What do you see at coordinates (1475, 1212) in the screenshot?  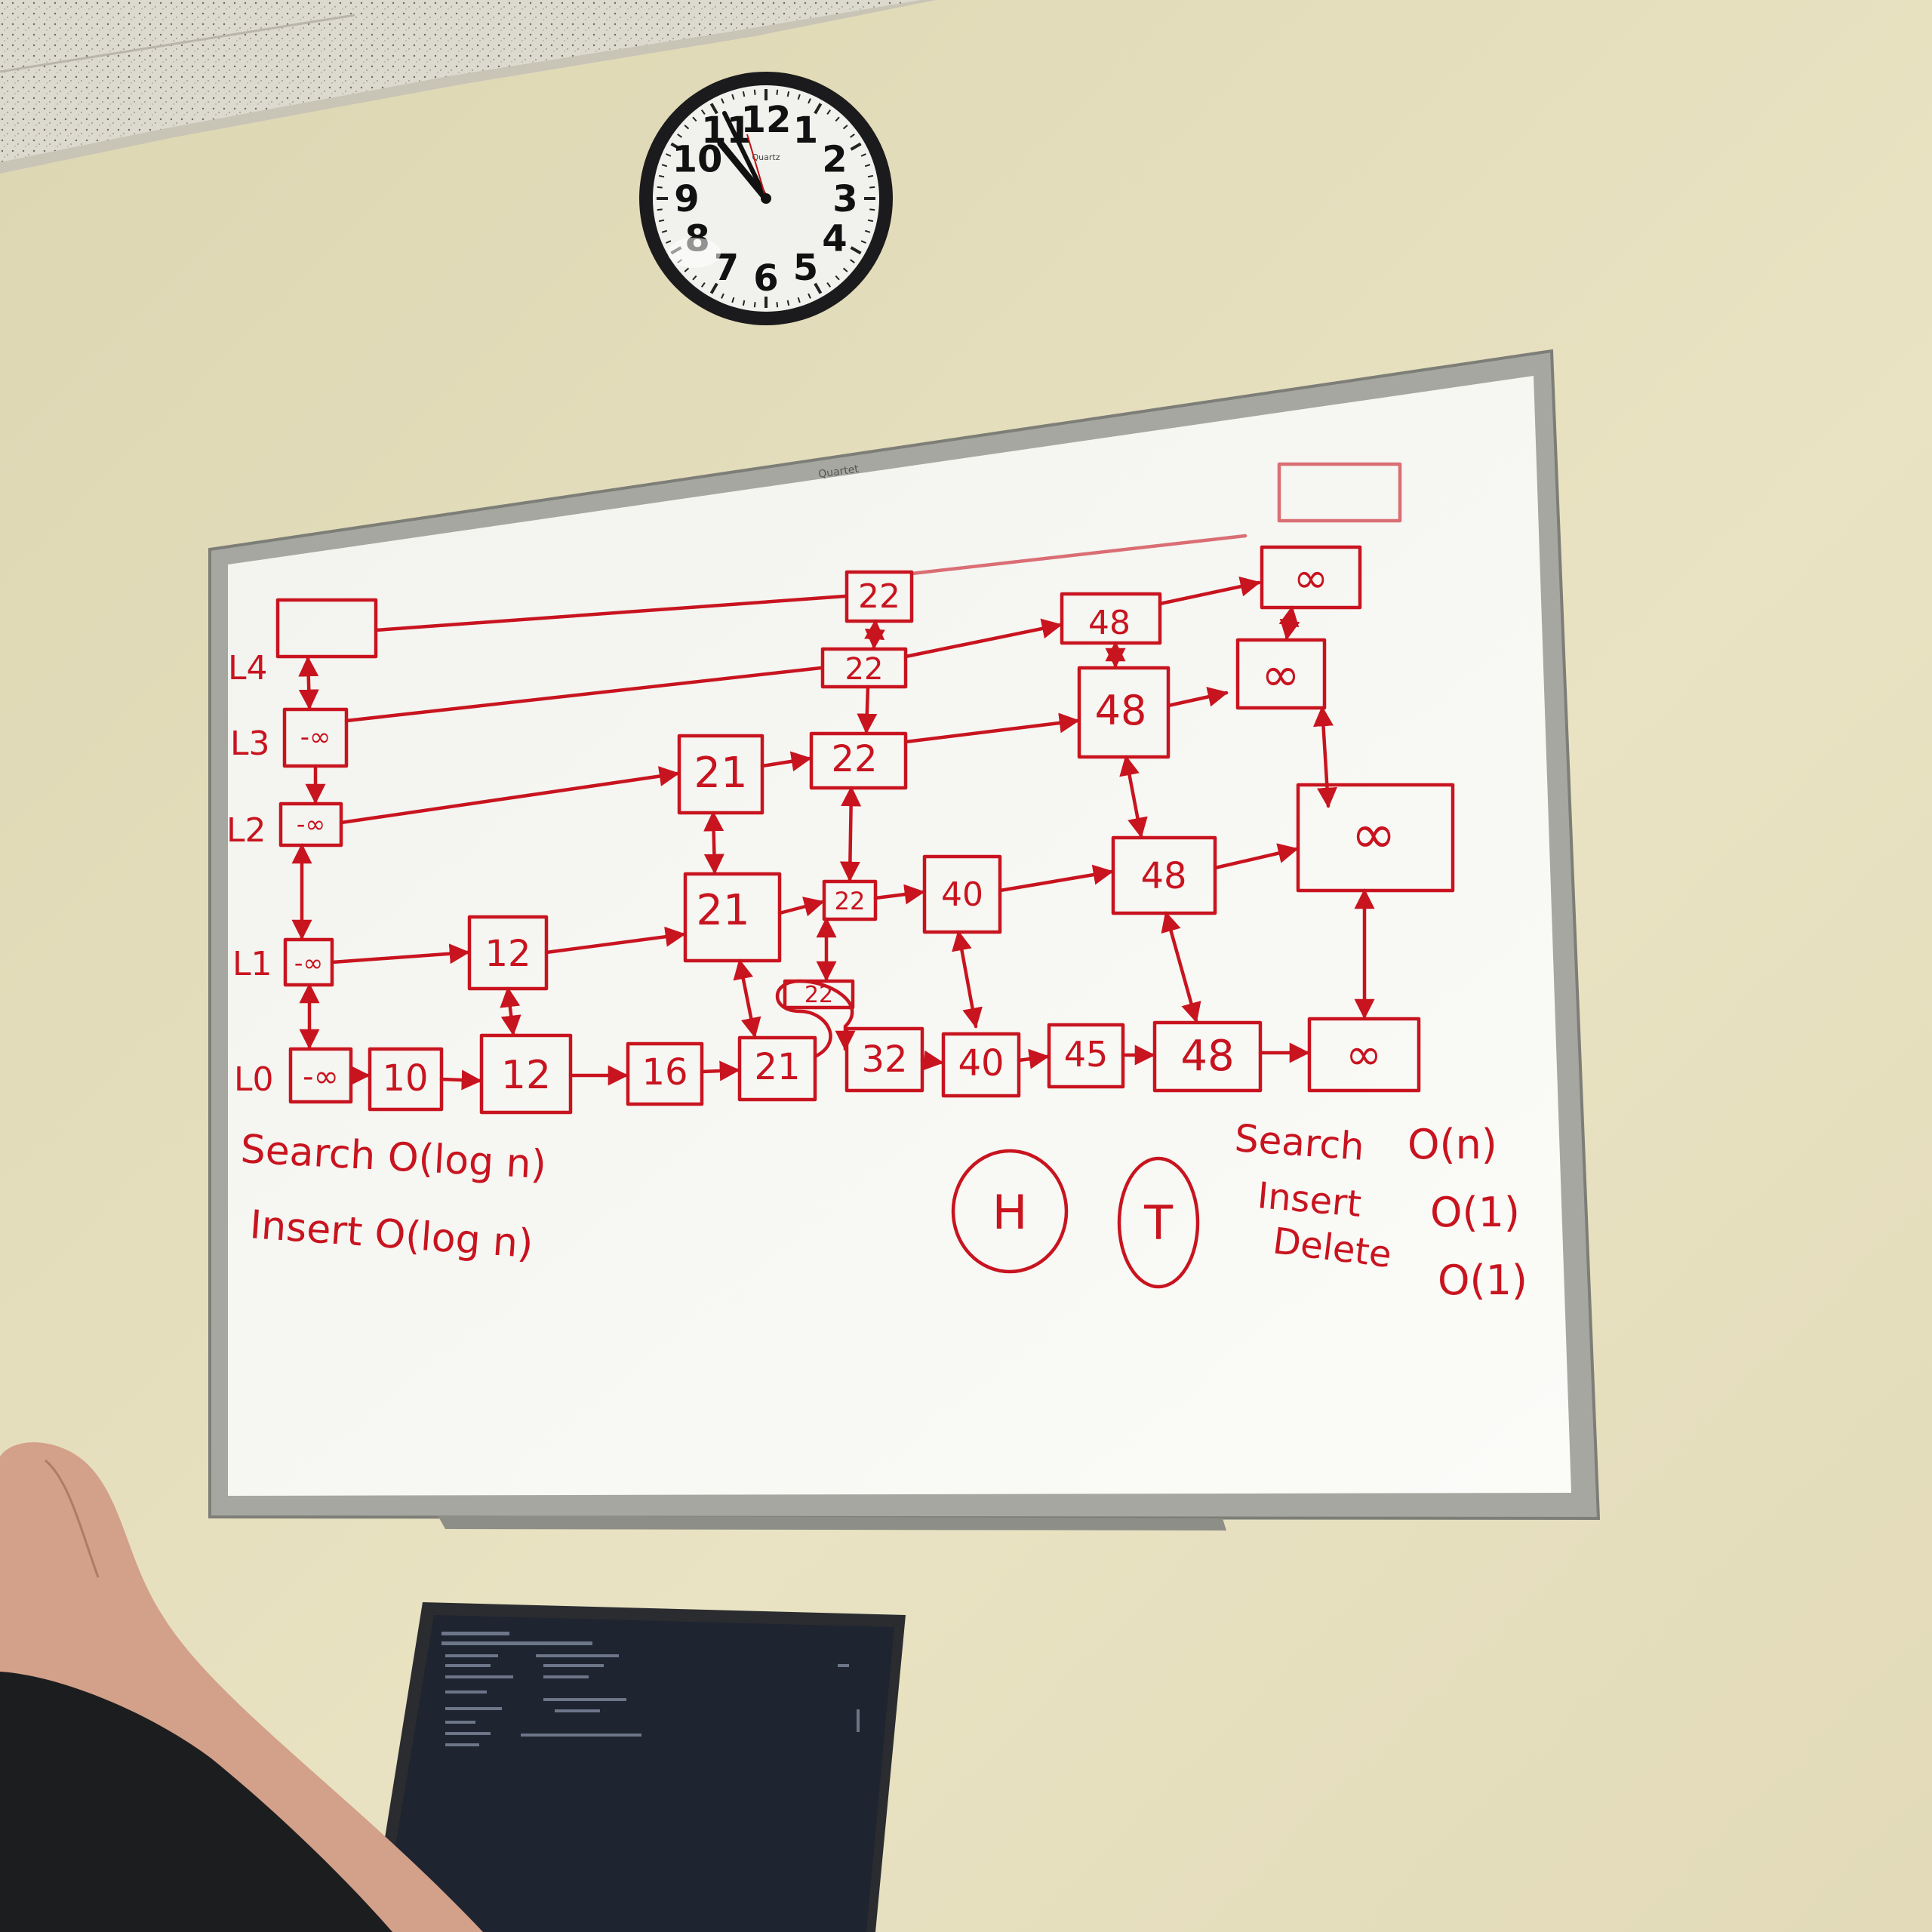 I see `note-insert-cost: O(1)` at bounding box center [1475, 1212].